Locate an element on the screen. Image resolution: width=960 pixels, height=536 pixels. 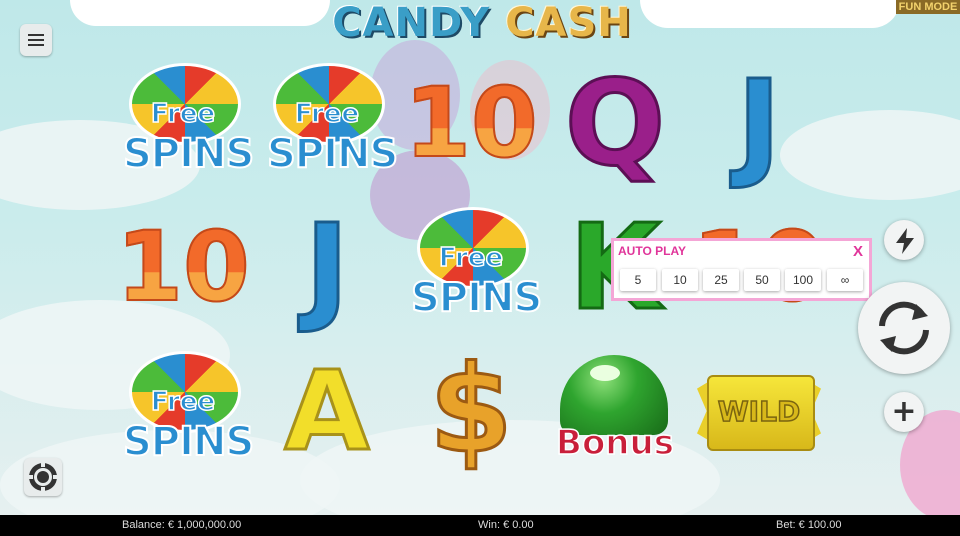
lightning-bolt-icon is located at coordinates (905, 241).